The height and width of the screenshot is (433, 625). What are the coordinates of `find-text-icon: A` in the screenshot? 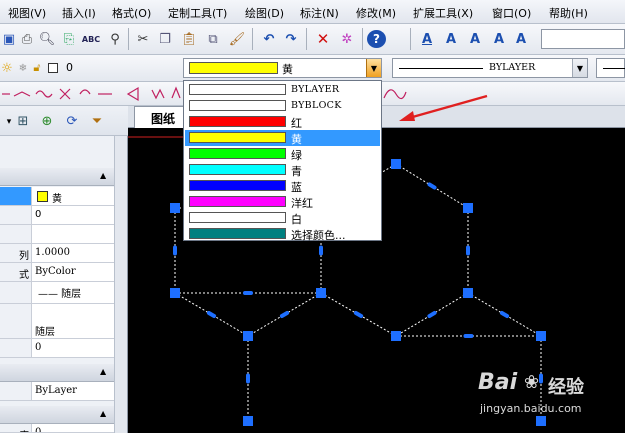 It's located at (499, 39).